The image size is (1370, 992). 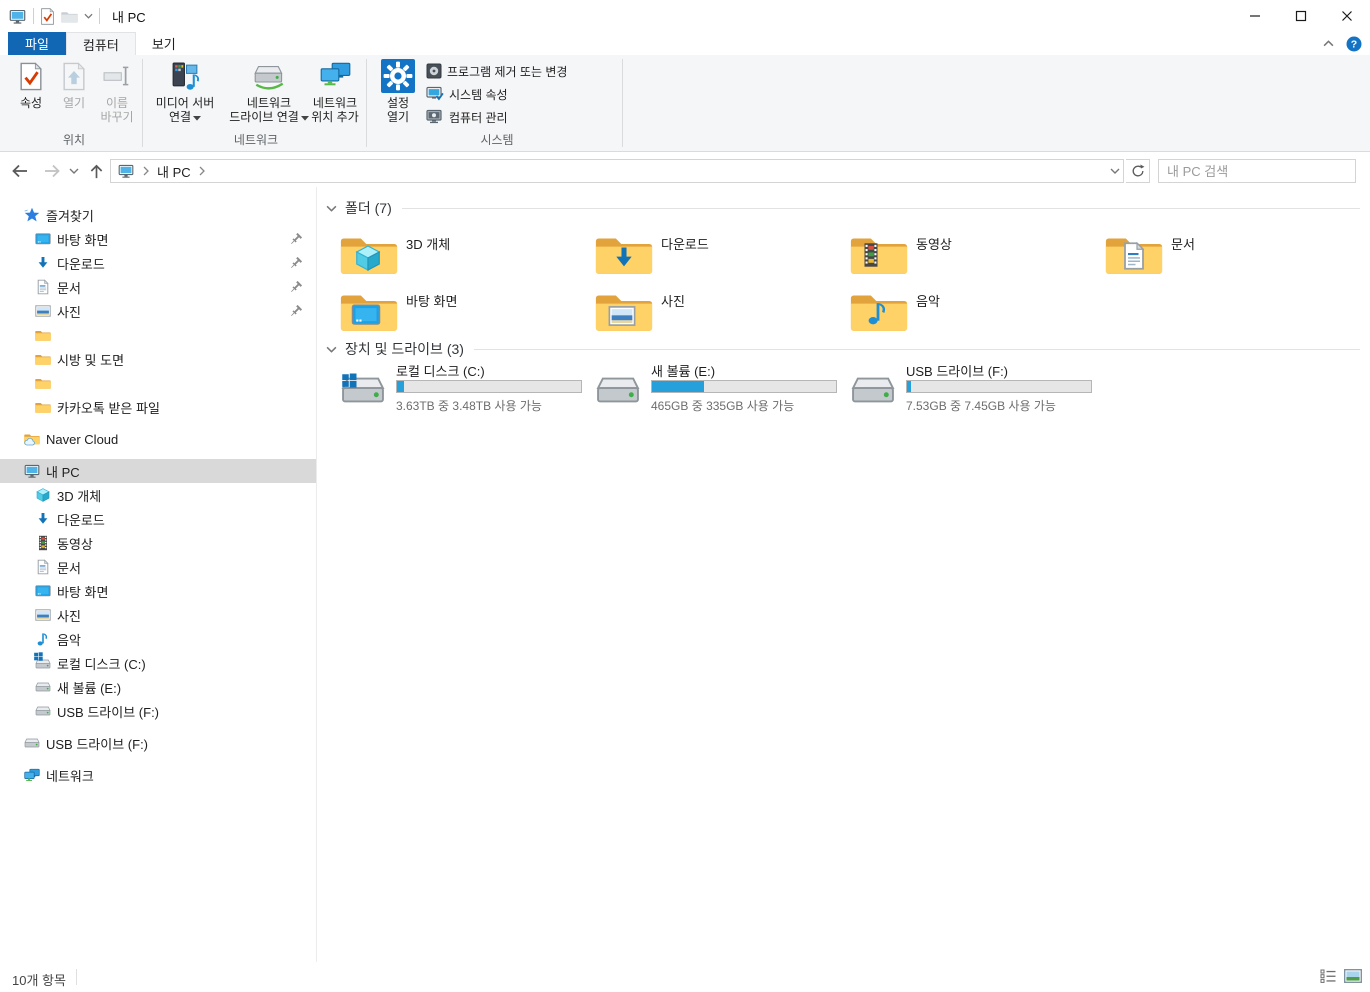 What do you see at coordinates (158, 687) in the screenshot?
I see `sidebar-item-new-volume-e: 새 볼륨 (E:)` at bounding box center [158, 687].